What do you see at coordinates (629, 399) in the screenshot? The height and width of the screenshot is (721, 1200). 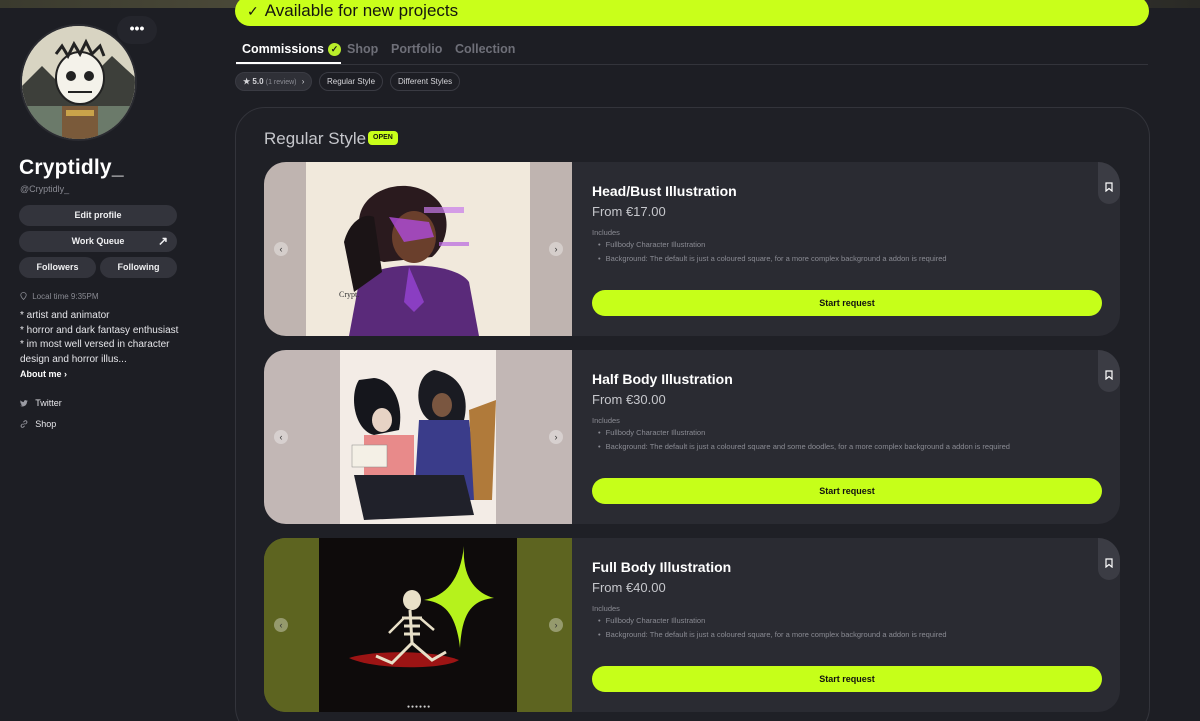 I see `card-price: From €30.00` at bounding box center [629, 399].